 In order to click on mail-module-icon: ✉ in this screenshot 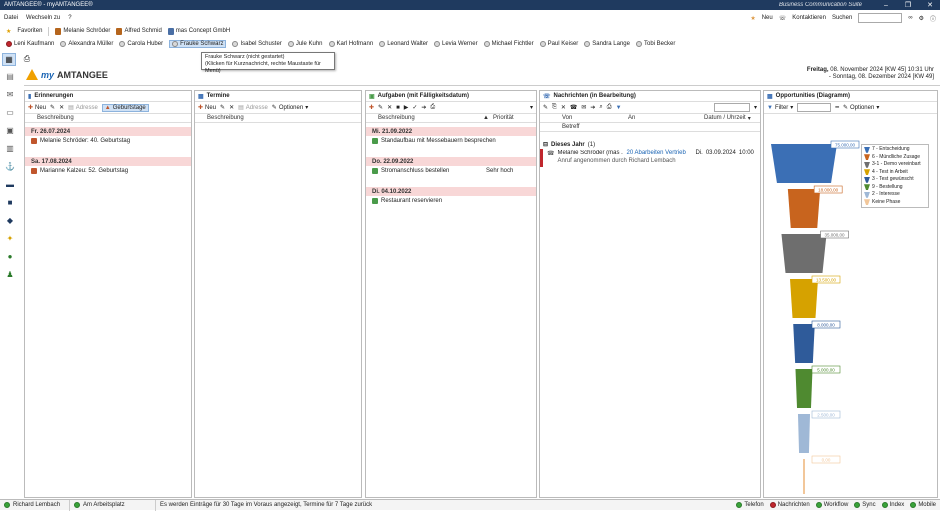, I will do `click(10, 94)`.